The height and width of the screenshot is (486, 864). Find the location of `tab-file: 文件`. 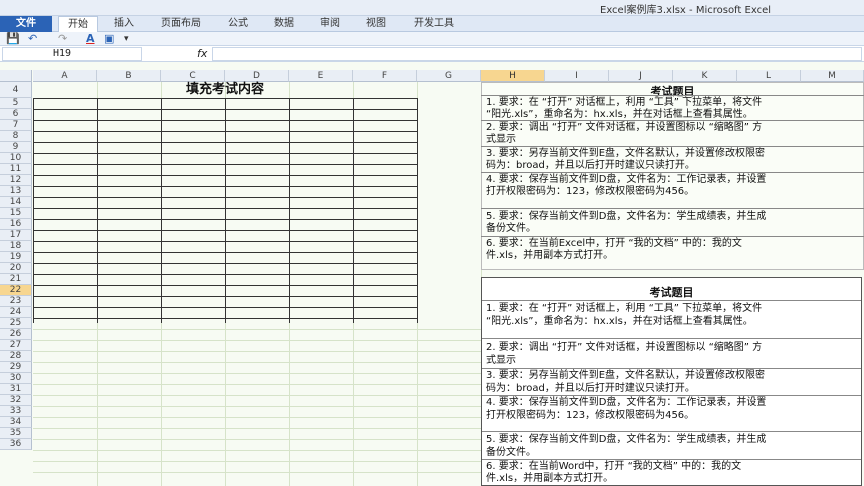

tab-file: 文件 is located at coordinates (26, 24).